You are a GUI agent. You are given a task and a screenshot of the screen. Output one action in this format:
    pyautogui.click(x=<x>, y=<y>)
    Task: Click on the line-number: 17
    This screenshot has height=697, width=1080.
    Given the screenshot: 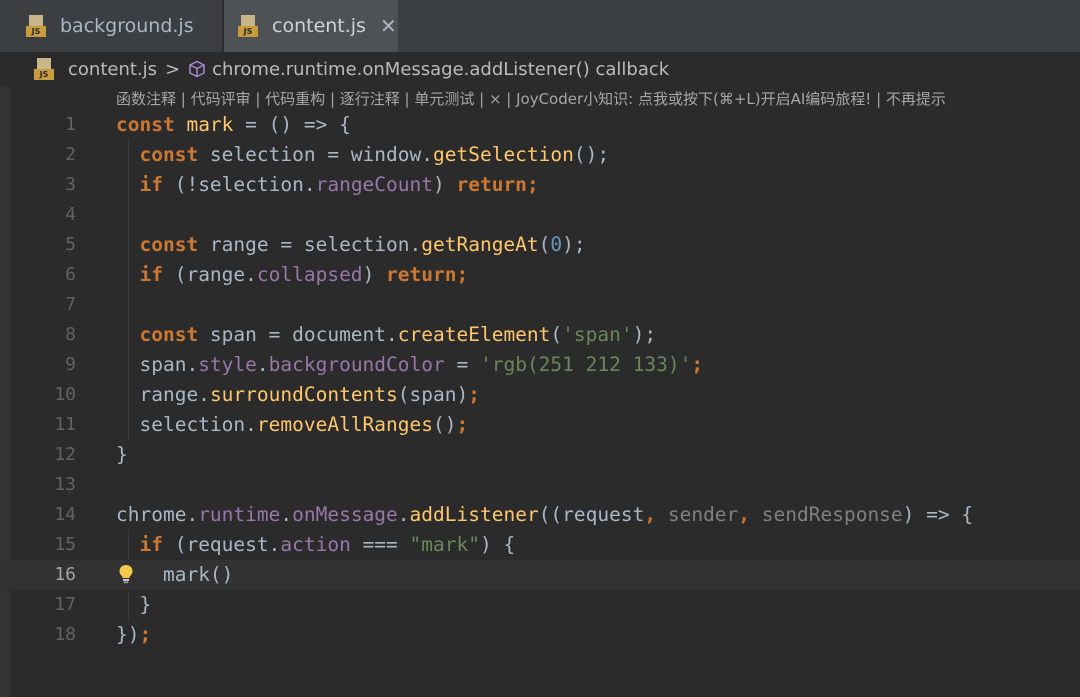 What is the action you would take?
    pyautogui.click(x=65, y=604)
    